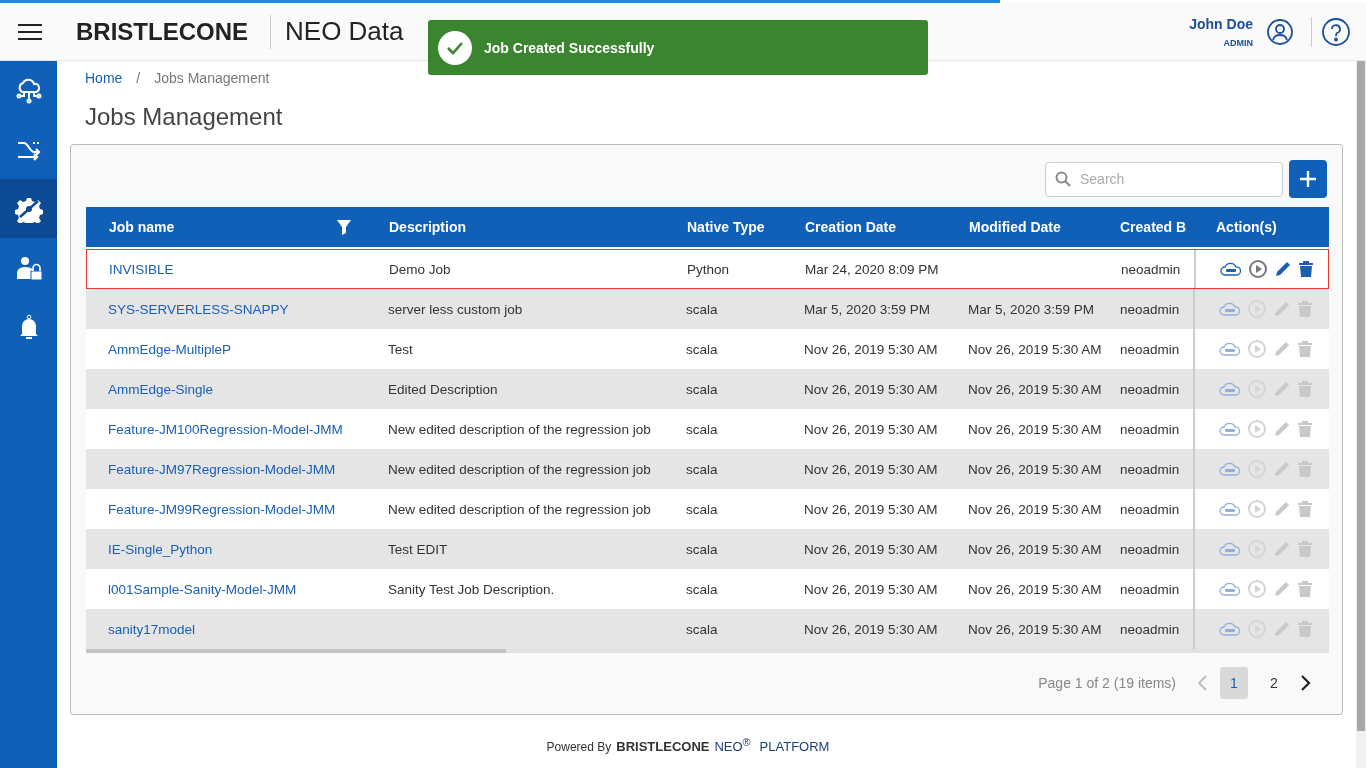 Image resolution: width=1366 pixels, height=768 pixels. What do you see at coordinates (1274, 683) in the screenshot?
I see `page-button: 2` at bounding box center [1274, 683].